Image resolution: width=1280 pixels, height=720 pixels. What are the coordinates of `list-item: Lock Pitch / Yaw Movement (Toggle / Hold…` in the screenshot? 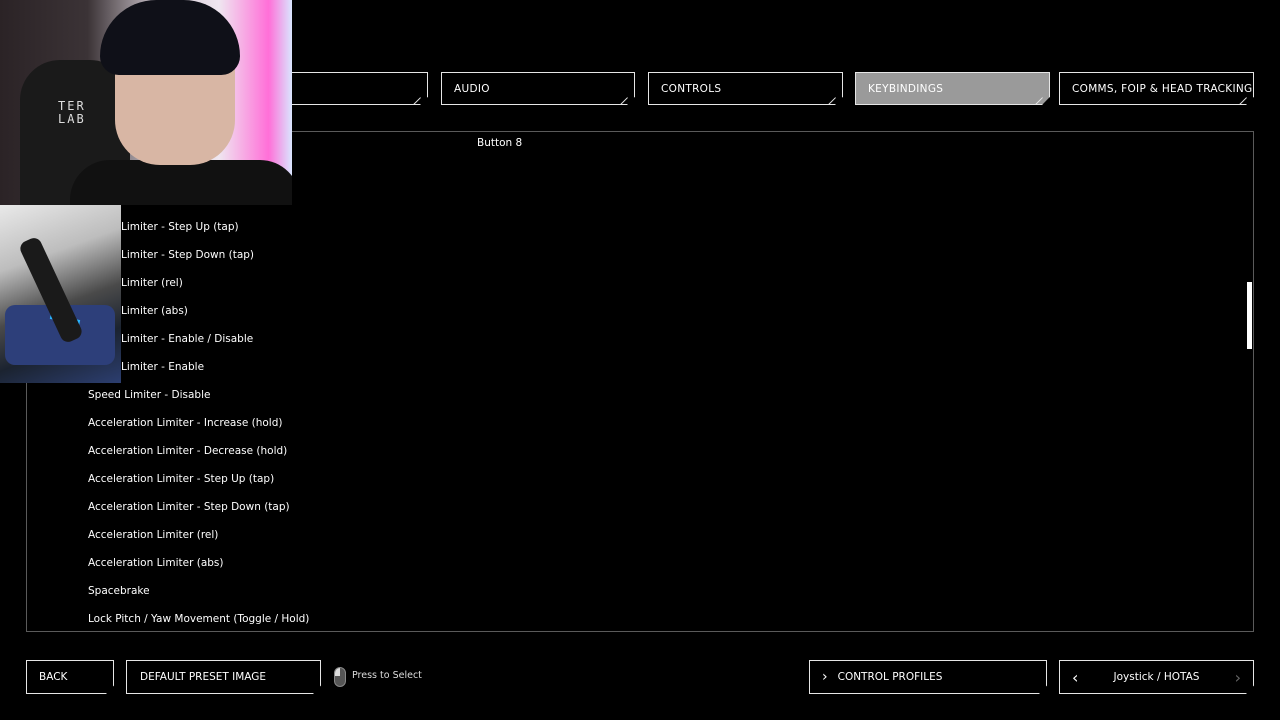 It's located at (198, 619).